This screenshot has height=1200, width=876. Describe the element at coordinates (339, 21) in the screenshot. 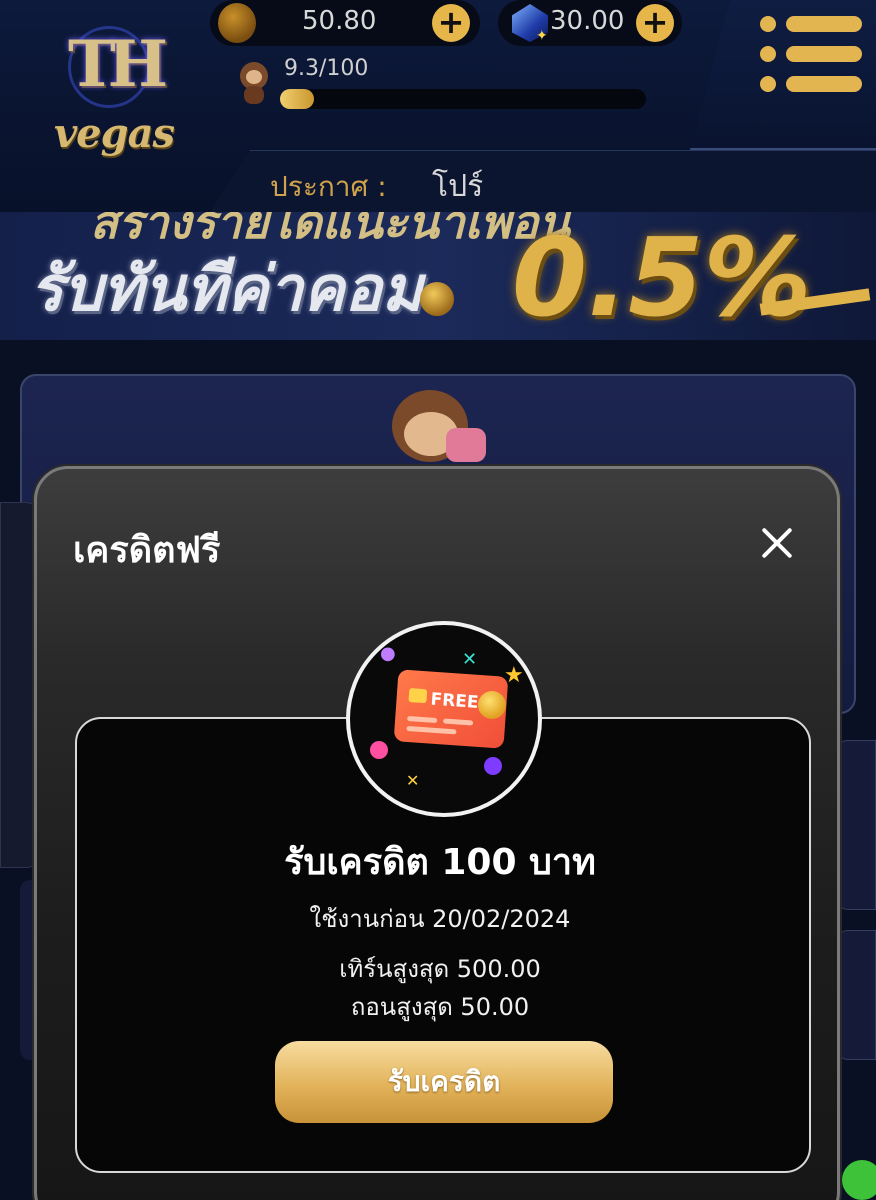

I see `coin-balance-value: 50.80` at that location.